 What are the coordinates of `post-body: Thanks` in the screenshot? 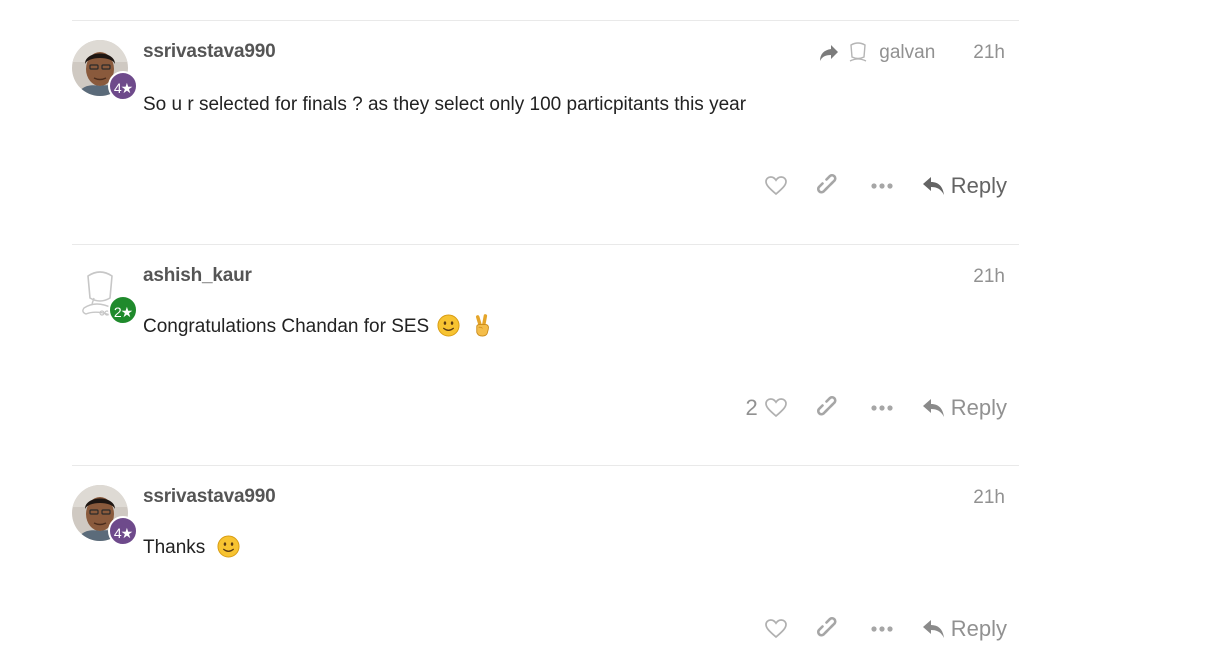 It's located at (191, 547).